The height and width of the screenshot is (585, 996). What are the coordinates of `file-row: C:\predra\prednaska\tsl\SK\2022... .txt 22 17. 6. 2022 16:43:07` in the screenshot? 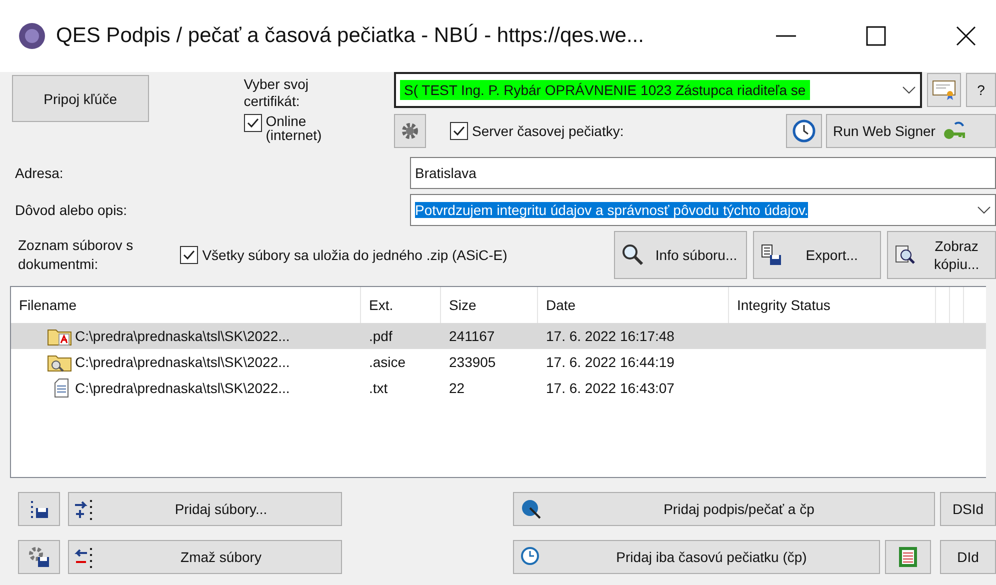 It's located at (498, 388).